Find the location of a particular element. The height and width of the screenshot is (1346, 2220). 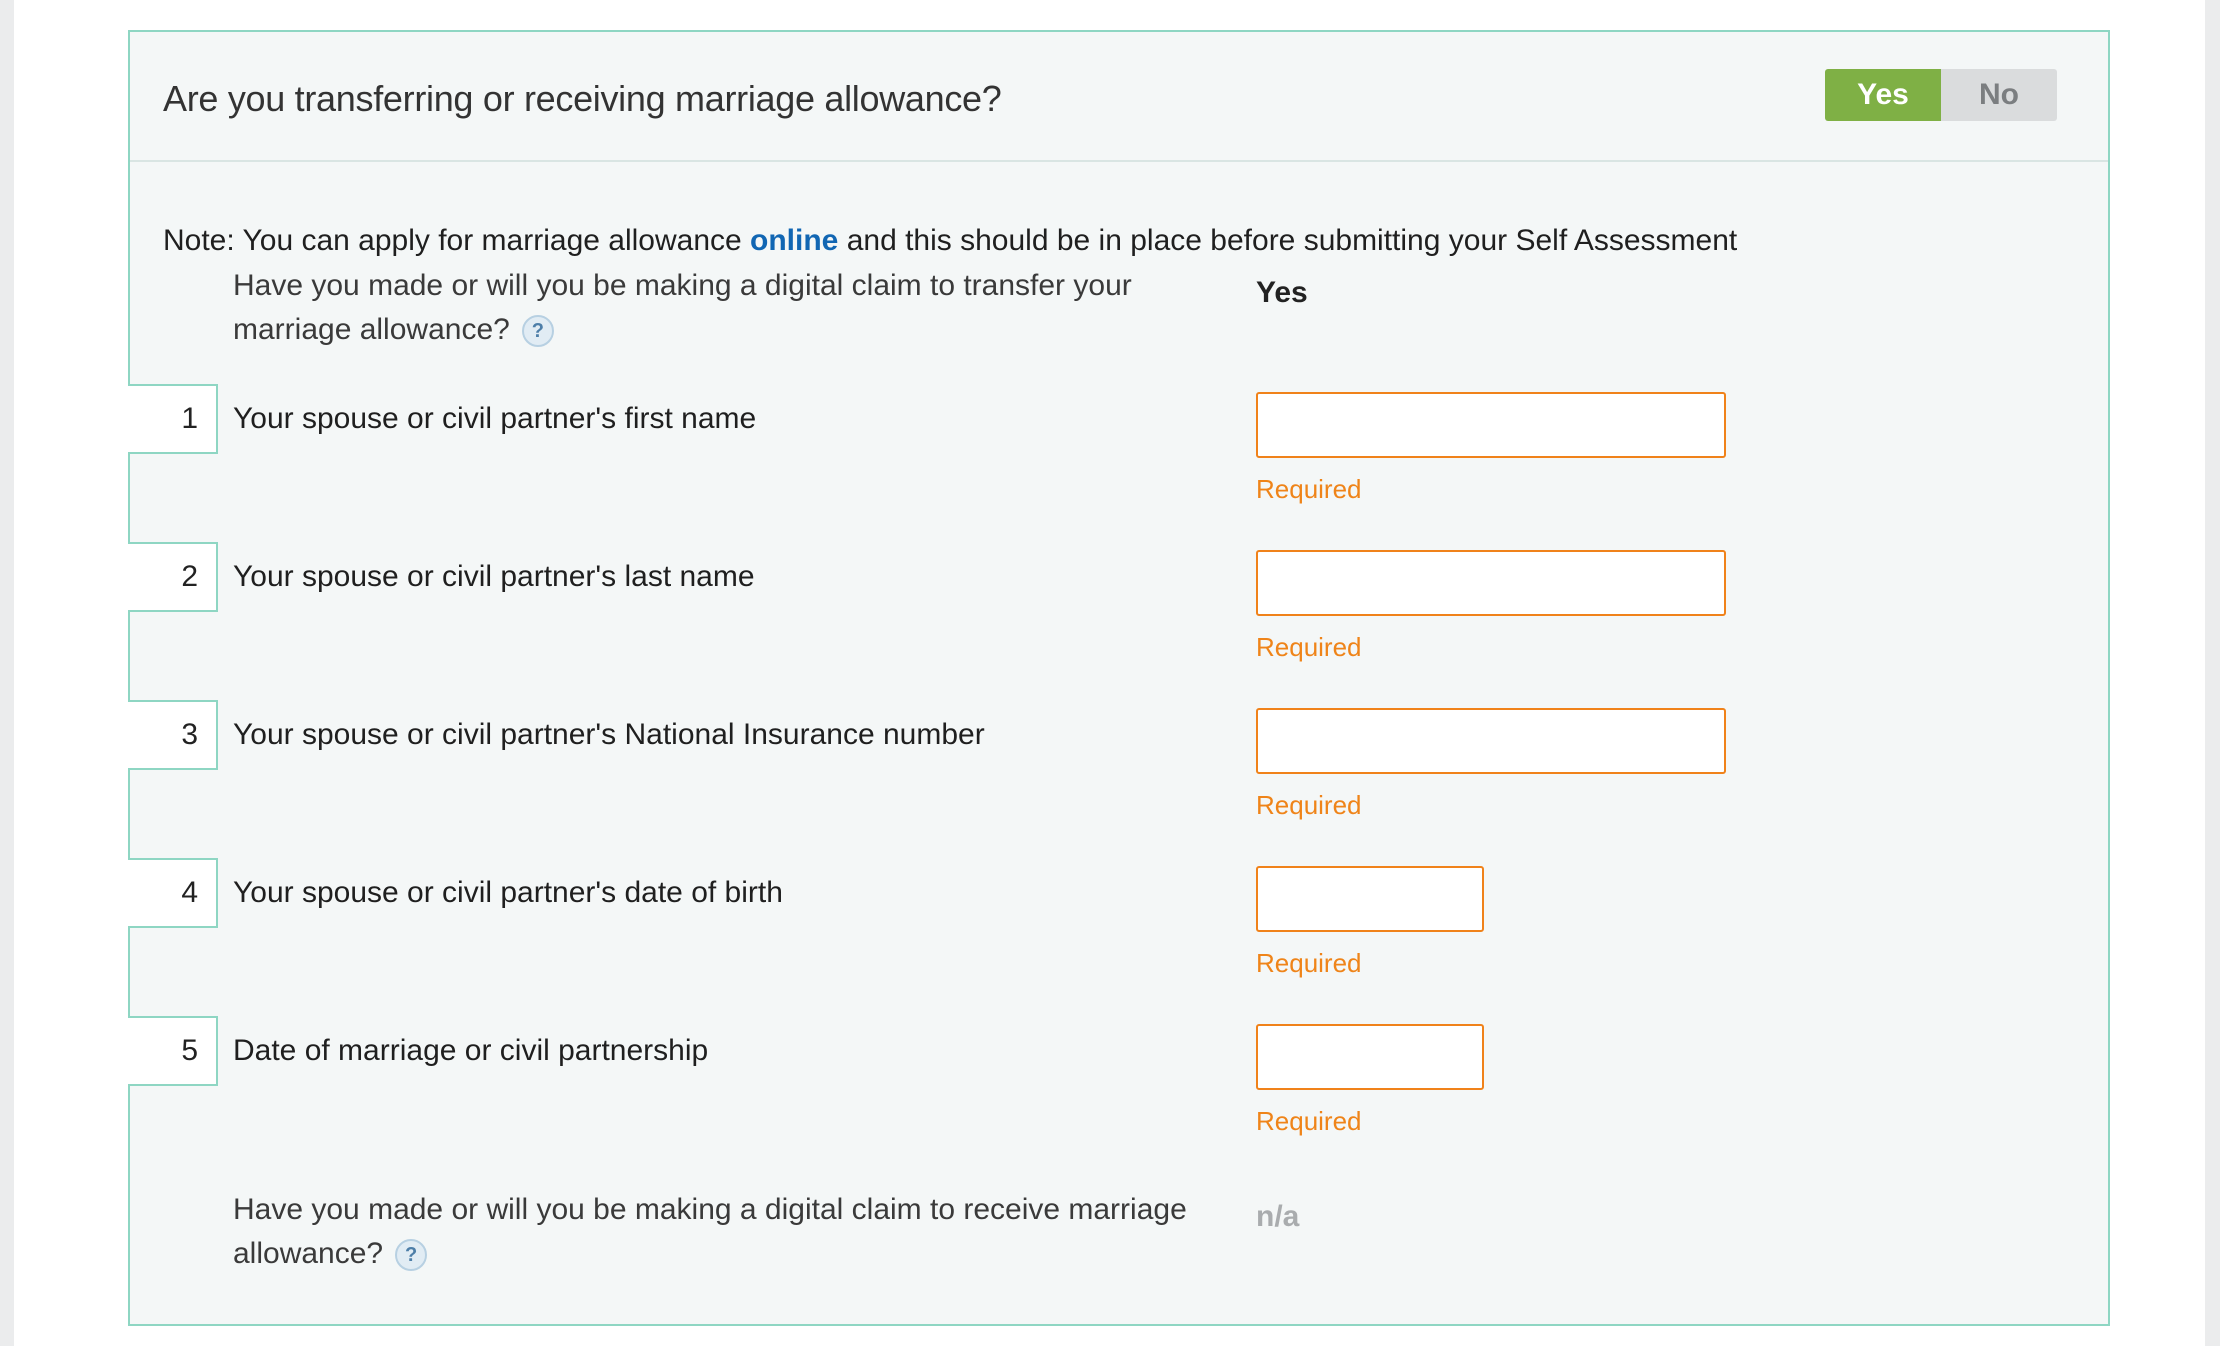

toggle-no-button: No is located at coordinates (1999, 95).